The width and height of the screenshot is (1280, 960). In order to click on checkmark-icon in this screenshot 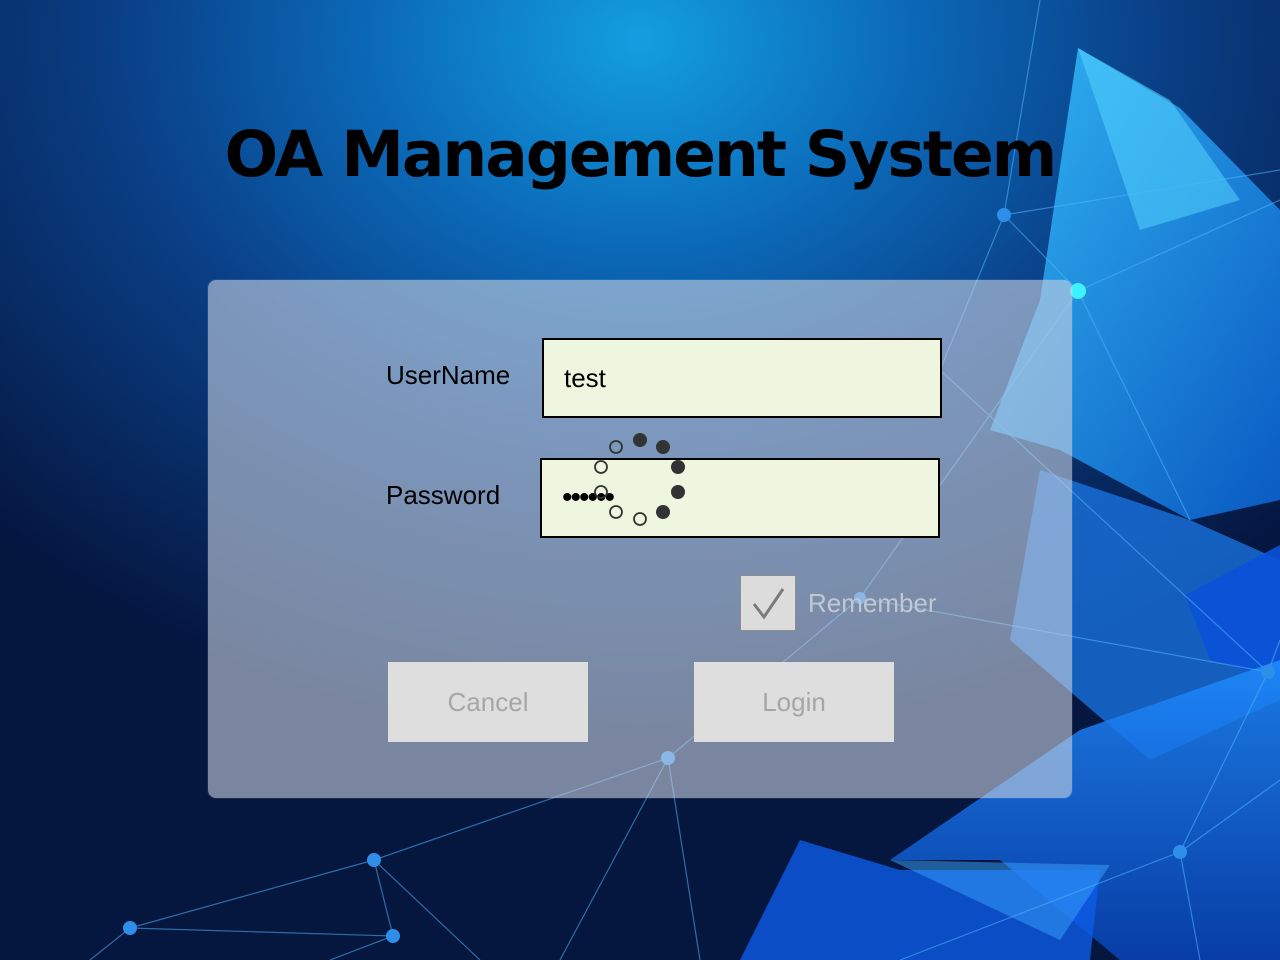, I will do `click(768, 604)`.